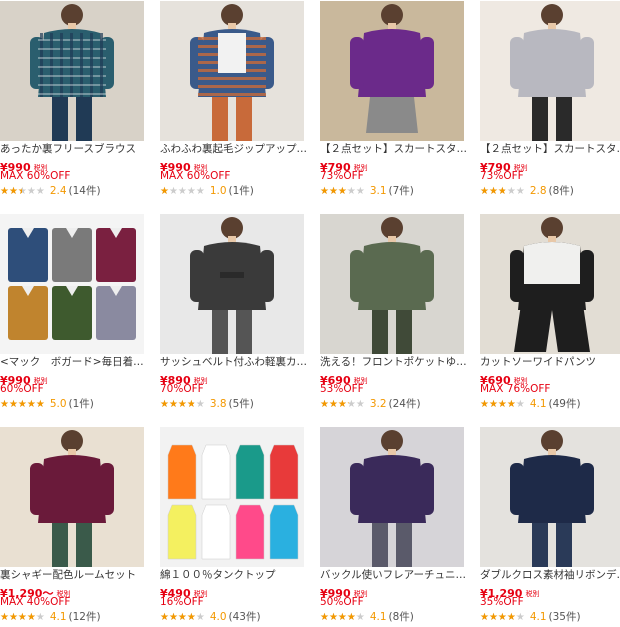 This screenshot has width=620, height=627. What do you see at coordinates (405, 404) in the screenshot?
I see `review-count: (24件)` at bounding box center [405, 404].